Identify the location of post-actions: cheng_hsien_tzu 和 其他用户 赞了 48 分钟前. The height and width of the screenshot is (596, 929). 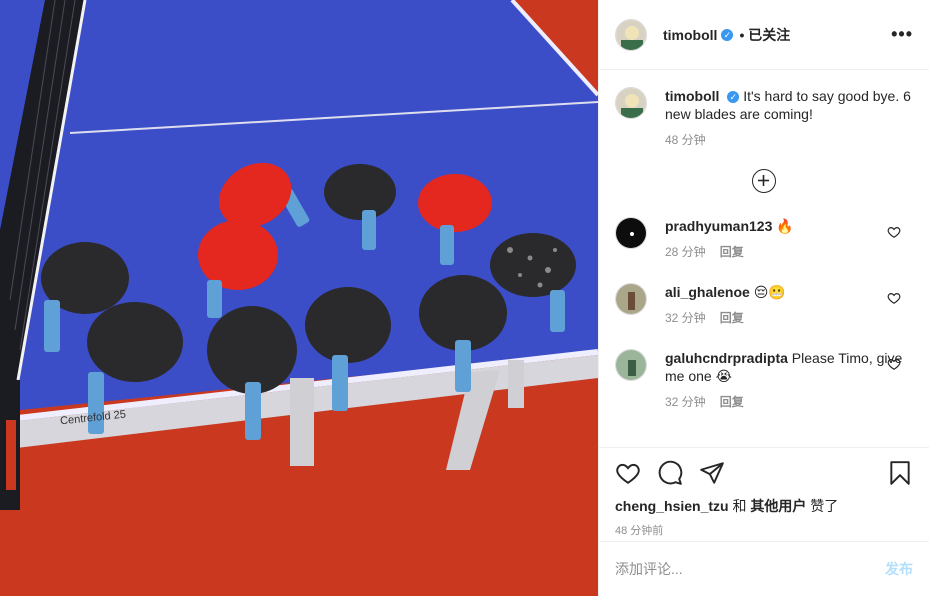
(764, 494).